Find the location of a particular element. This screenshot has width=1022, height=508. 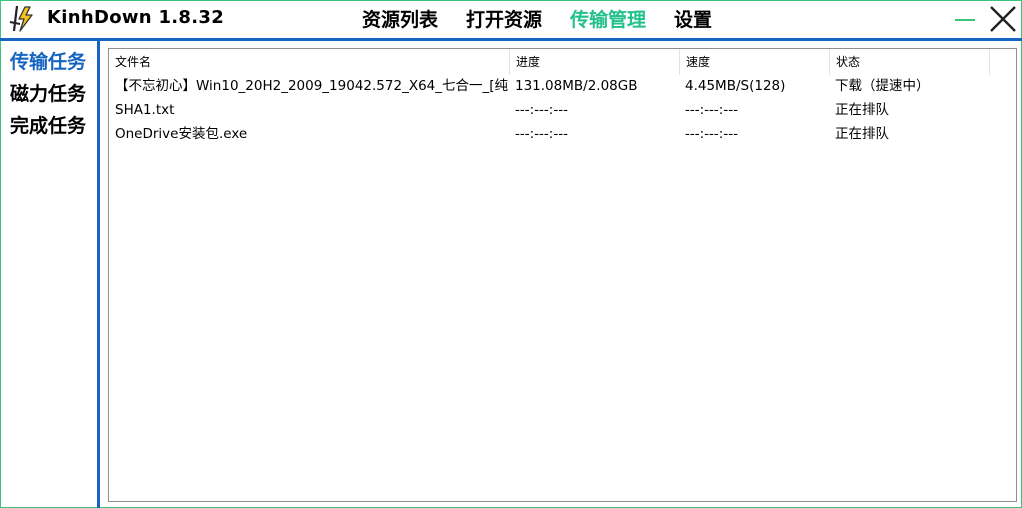

app-title: KinhDown 1.8.32 is located at coordinates (136, 17).